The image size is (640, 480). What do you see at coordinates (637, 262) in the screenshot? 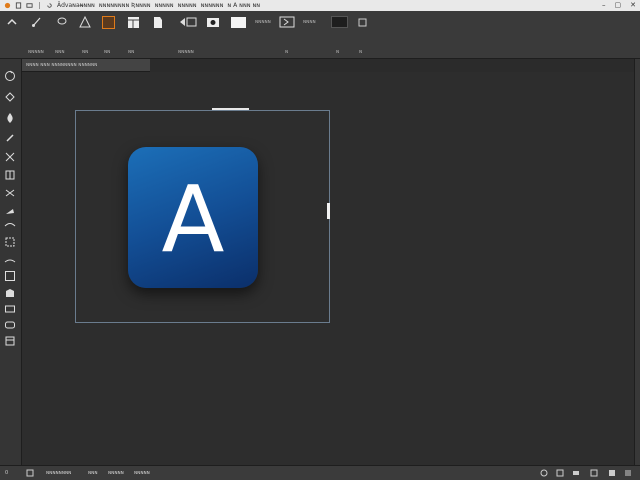
I see `right-panel-edge` at bounding box center [637, 262].